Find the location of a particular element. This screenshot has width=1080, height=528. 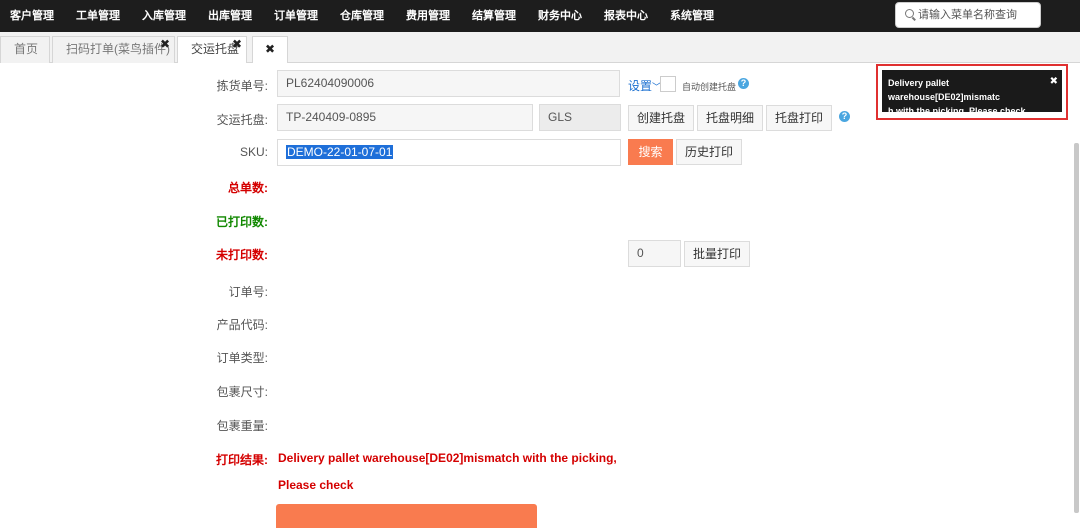

unprinted-count-label: 未打印数: is located at coordinates (242, 255).